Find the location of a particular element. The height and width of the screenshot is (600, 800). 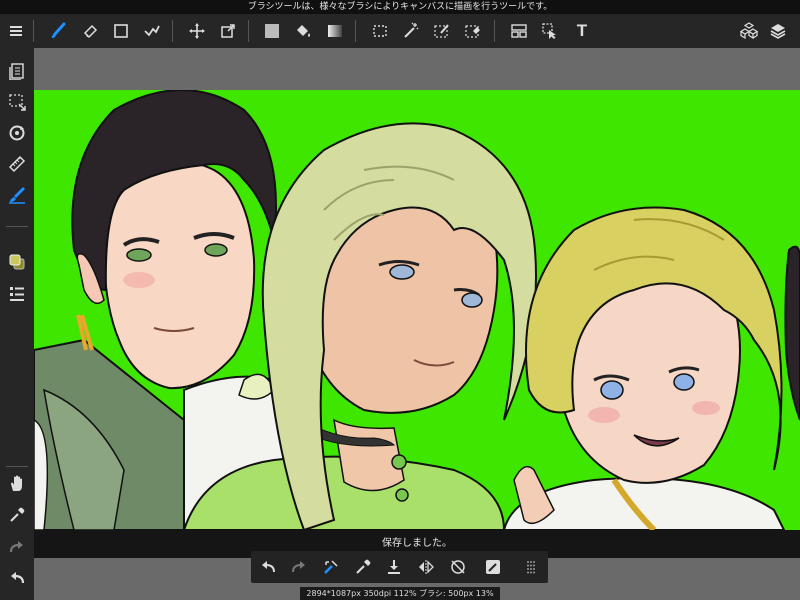

tooltip-bar: ブラシツールは、様々なブラシによりキャンバスに描画を行うツールです。 is located at coordinates (400, 7).